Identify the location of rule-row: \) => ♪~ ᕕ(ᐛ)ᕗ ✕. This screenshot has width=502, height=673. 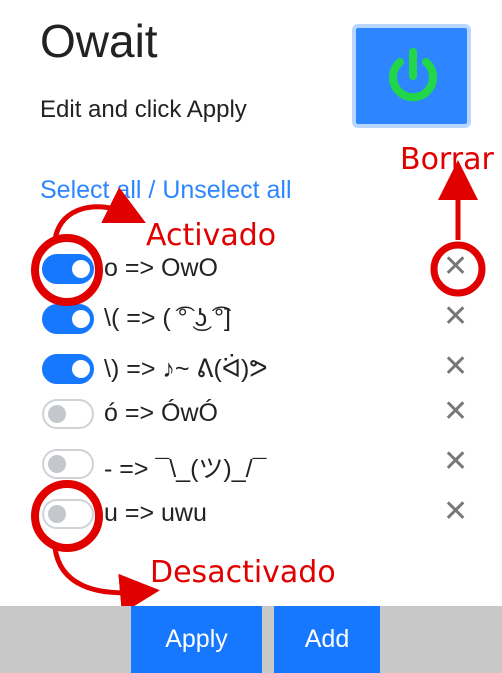
(262, 370).